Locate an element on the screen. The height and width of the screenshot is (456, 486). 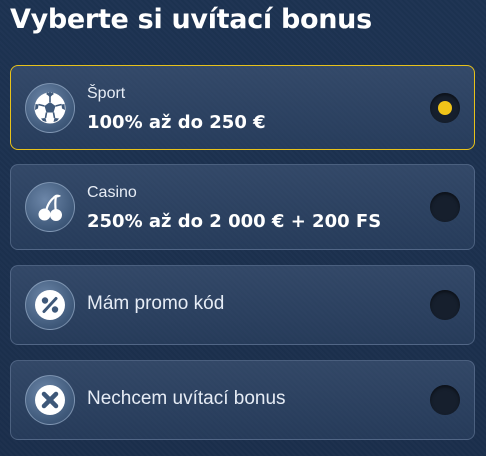
option-offer-label: 100% až do 250 € is located at coordinates (176, 122).